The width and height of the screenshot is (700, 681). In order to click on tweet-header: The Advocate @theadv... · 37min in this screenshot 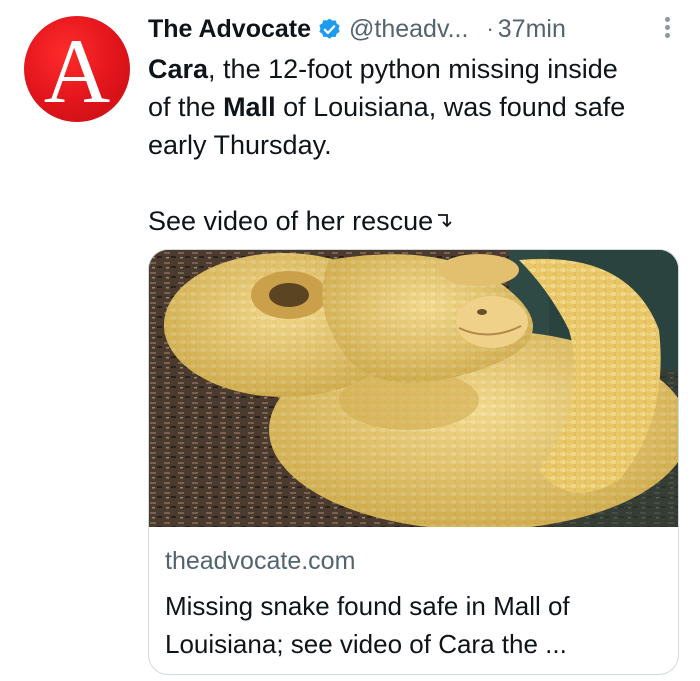, I will do `click(413, 29)`.